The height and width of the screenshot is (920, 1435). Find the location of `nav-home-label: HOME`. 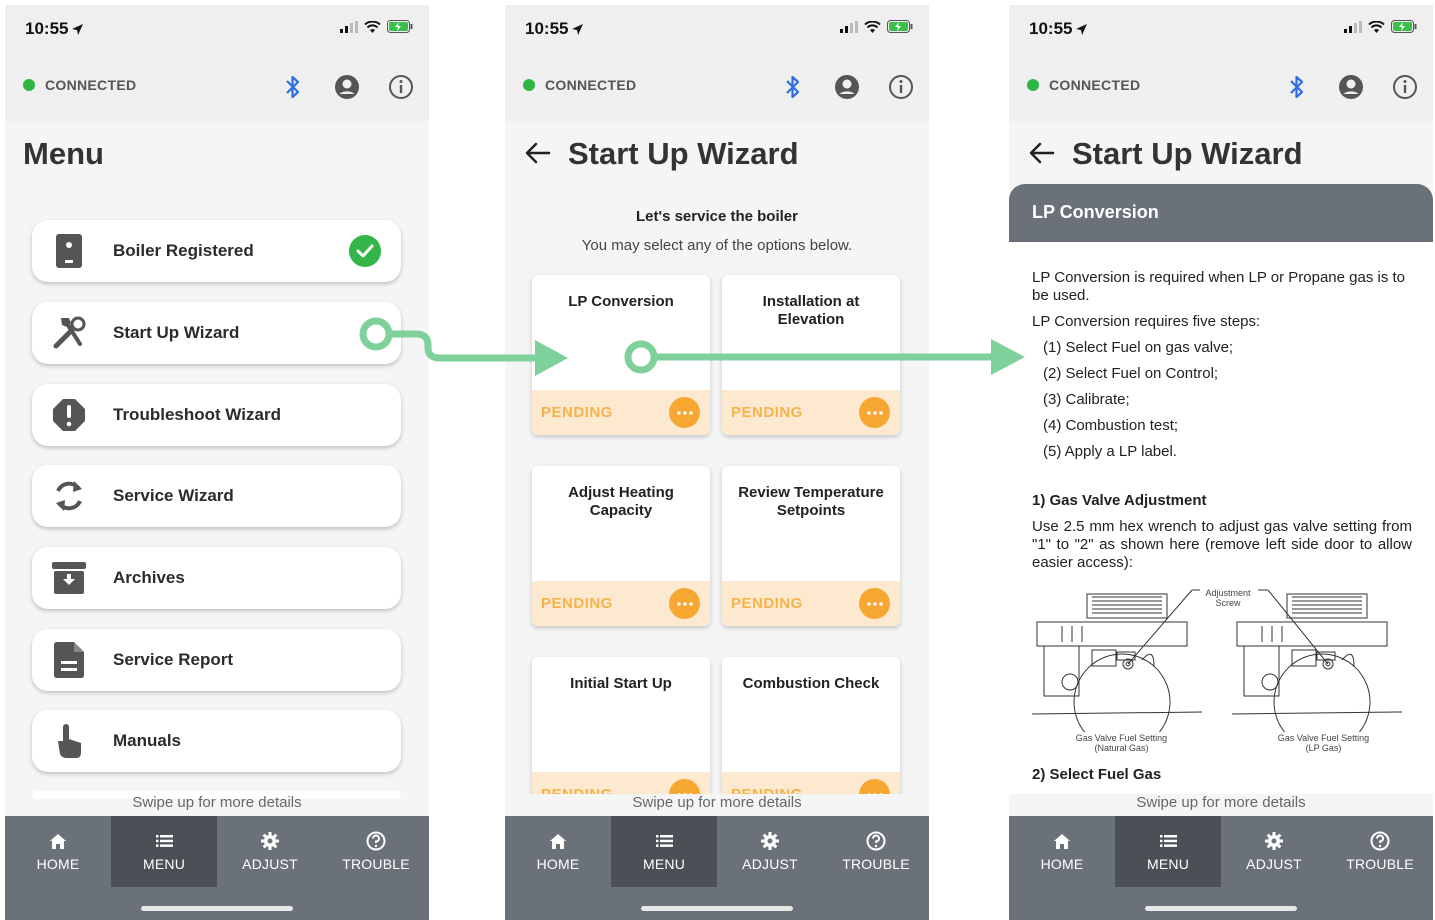

nav-home-label: HOME is located at coordinates (58, 864).